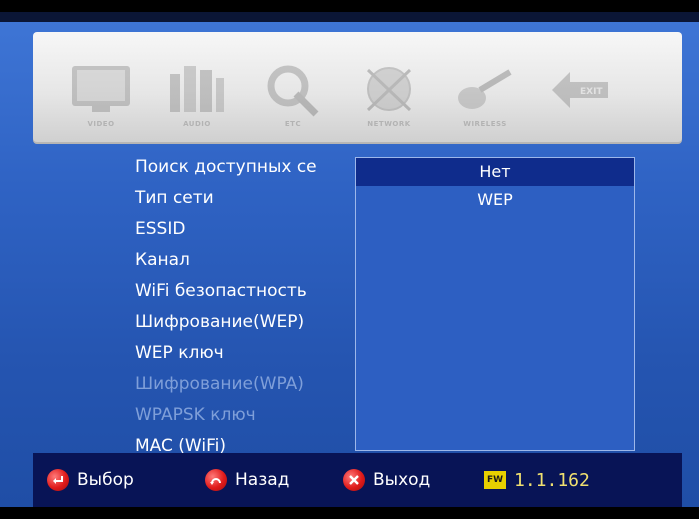  I want to click on toolbar-label-wireless: WIRELESS, so click(485, 124).